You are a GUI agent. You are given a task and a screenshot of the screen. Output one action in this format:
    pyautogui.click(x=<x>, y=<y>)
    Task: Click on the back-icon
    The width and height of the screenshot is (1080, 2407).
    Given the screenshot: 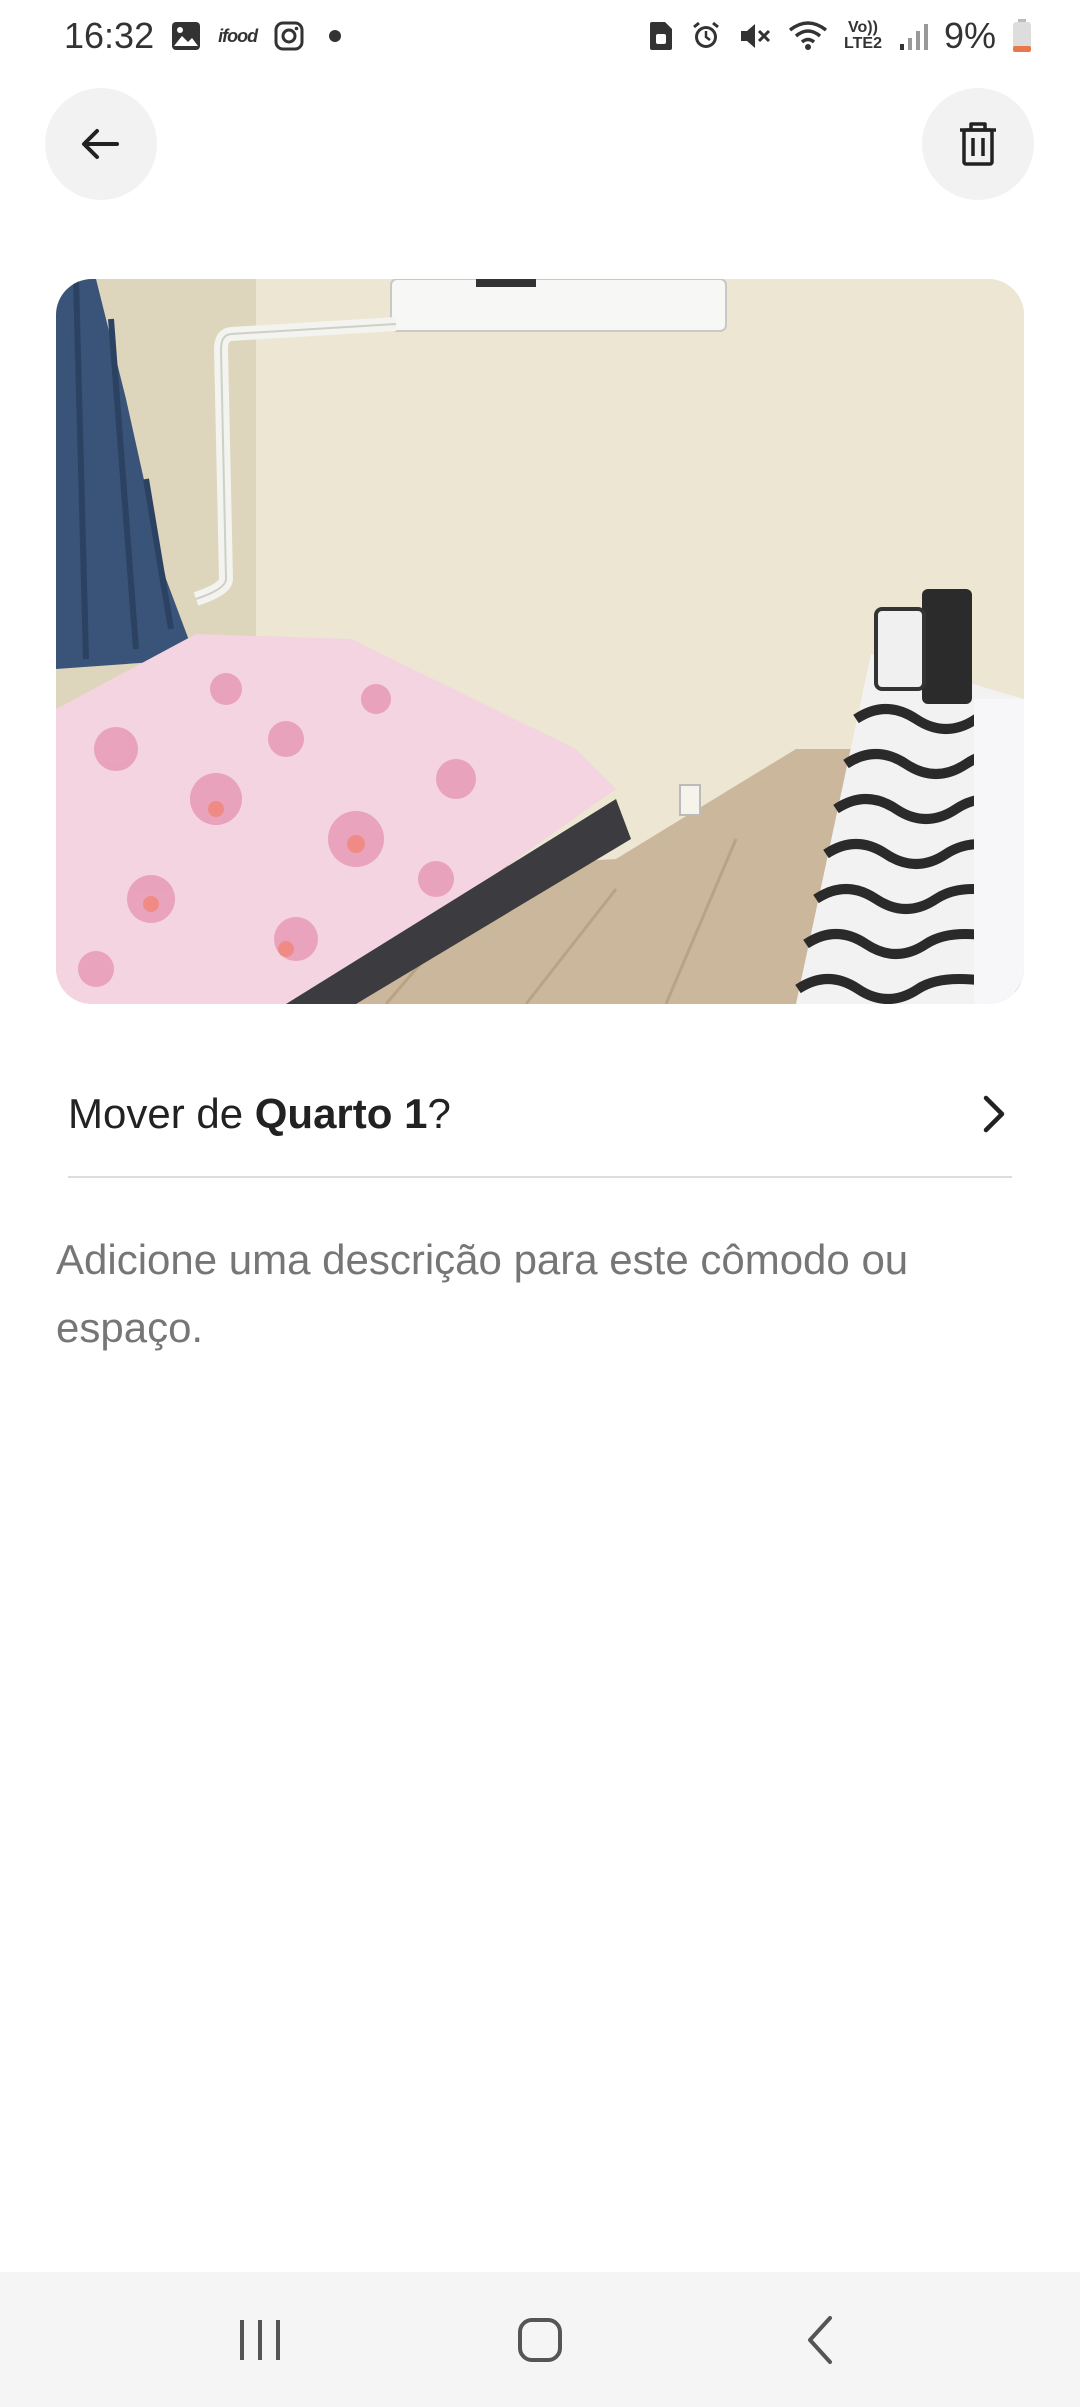 What is the action you would take?
    pyautogui.click(x=820, y=2339)
    